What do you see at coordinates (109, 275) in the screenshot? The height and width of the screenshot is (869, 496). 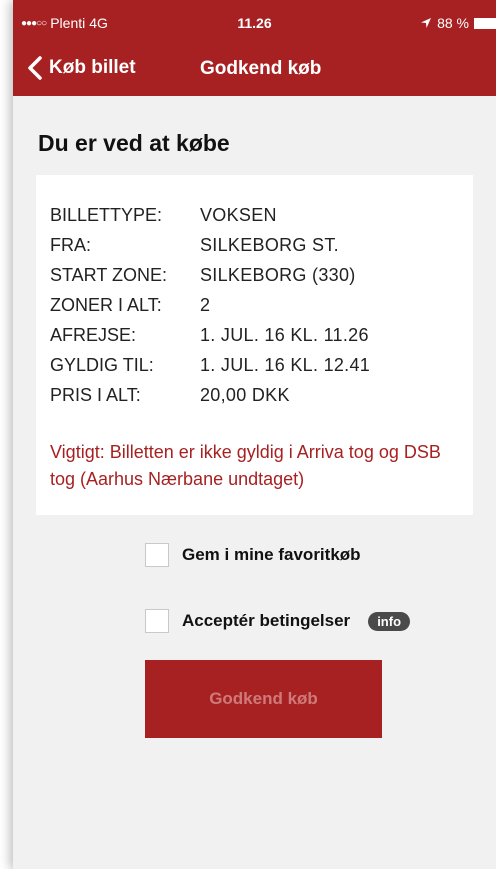 I see `row-label: START ZONE:` at bounding box center [109, 275].